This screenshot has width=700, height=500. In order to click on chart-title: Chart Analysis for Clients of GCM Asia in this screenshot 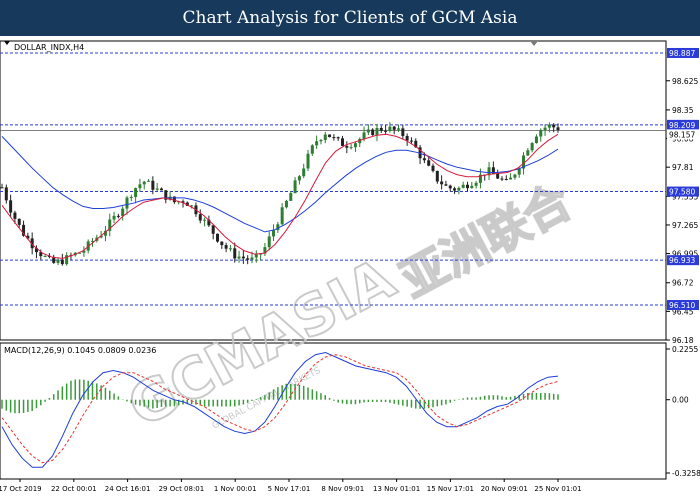, I will do `click(350, 18)`.